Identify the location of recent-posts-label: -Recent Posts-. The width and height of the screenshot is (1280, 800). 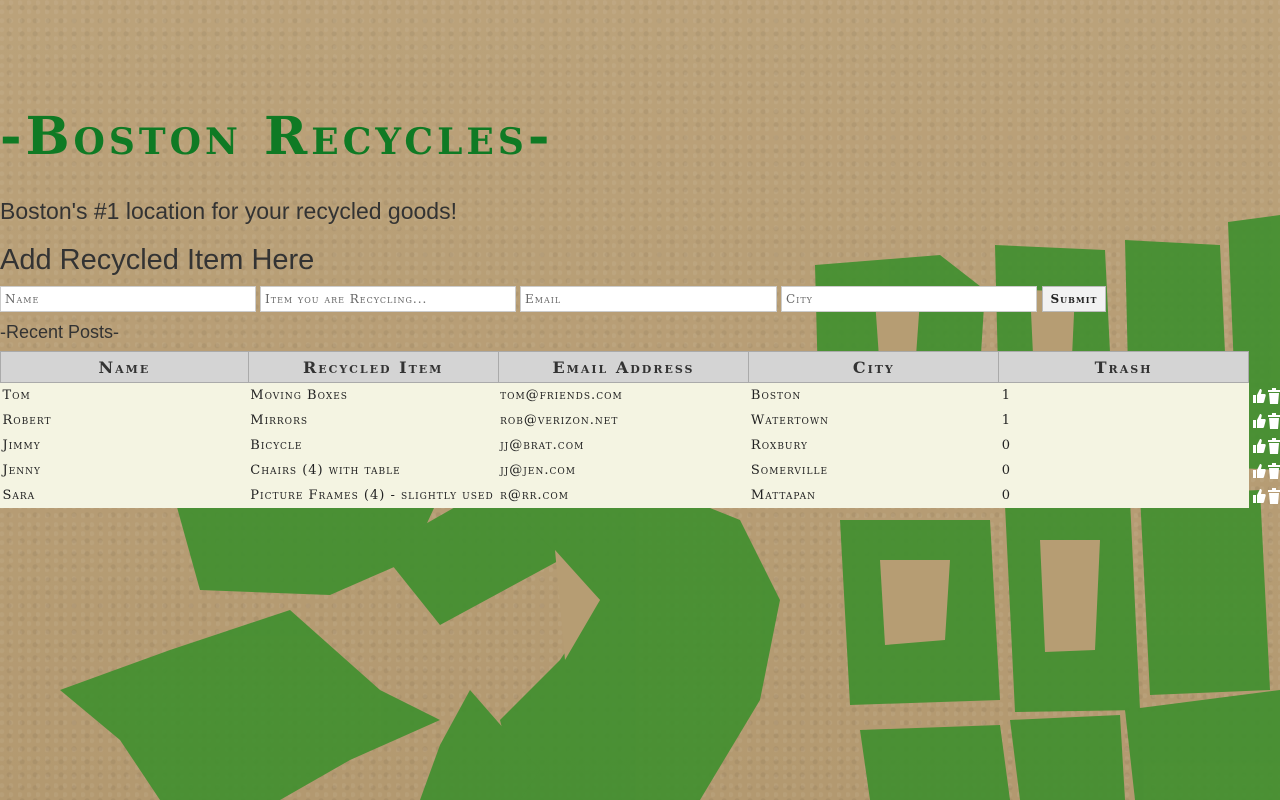
(60, 332).